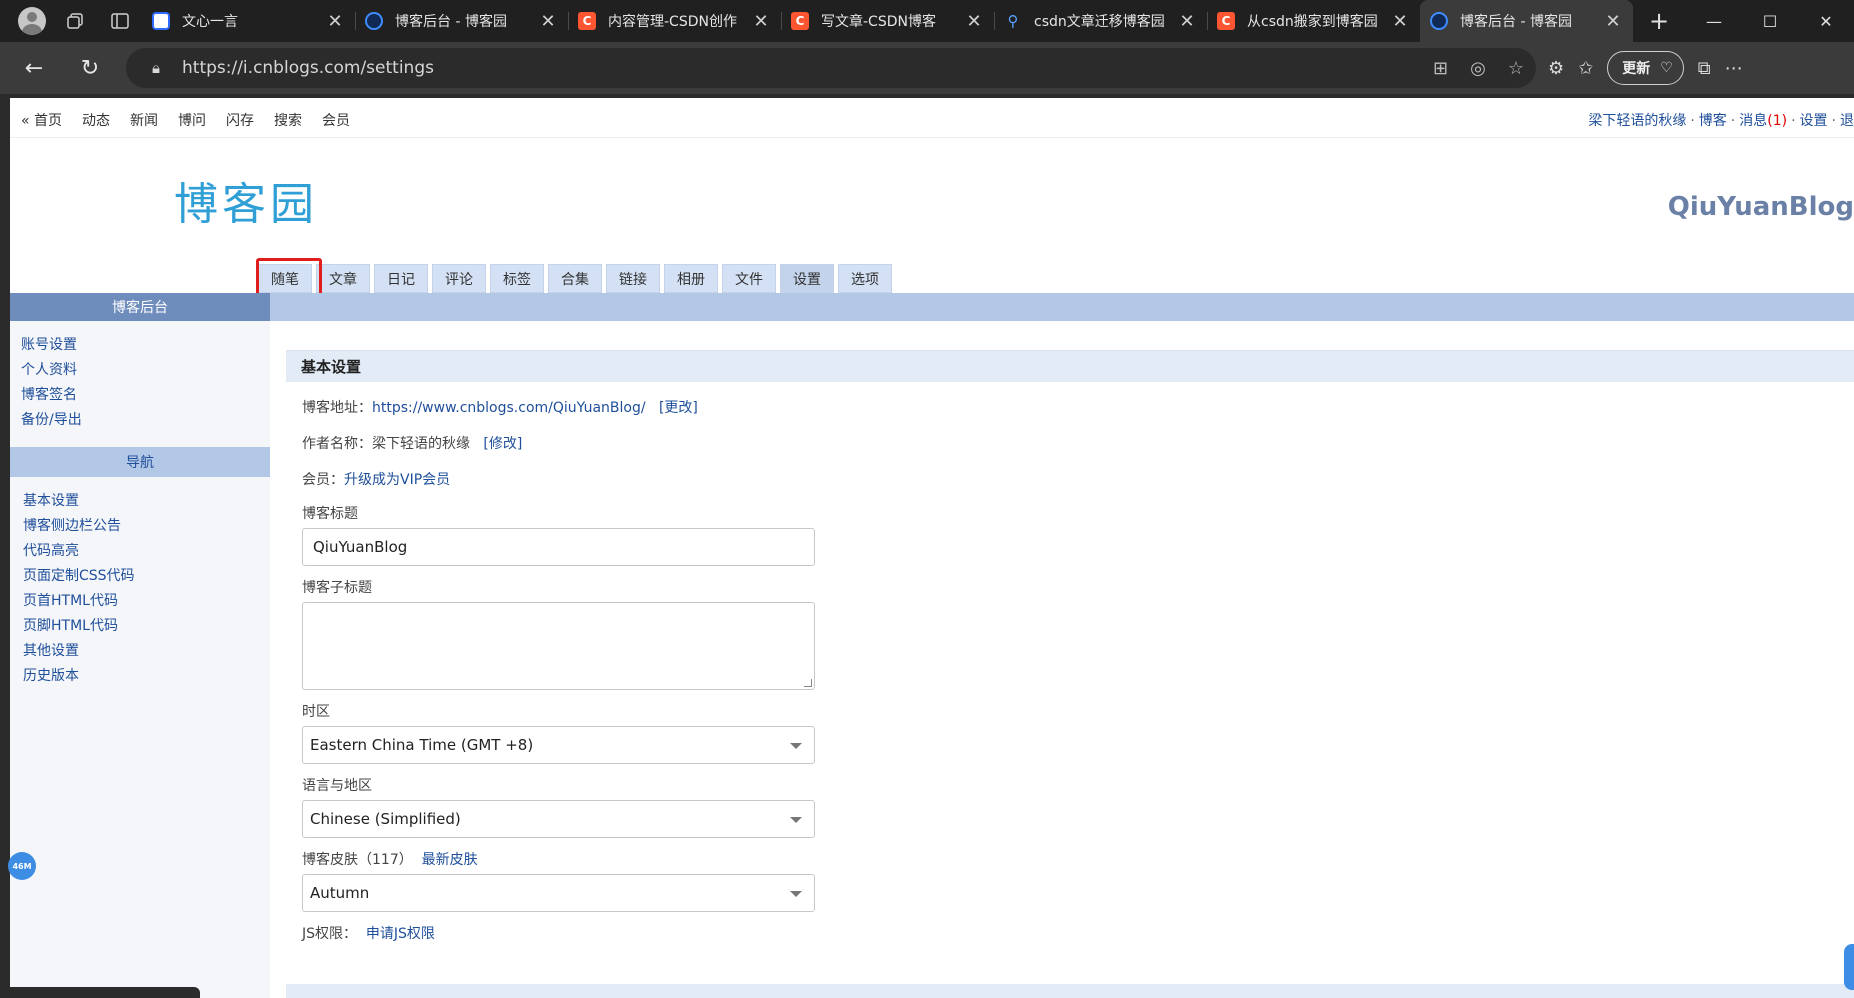  I want to click on status-bar, so click(100, 992).